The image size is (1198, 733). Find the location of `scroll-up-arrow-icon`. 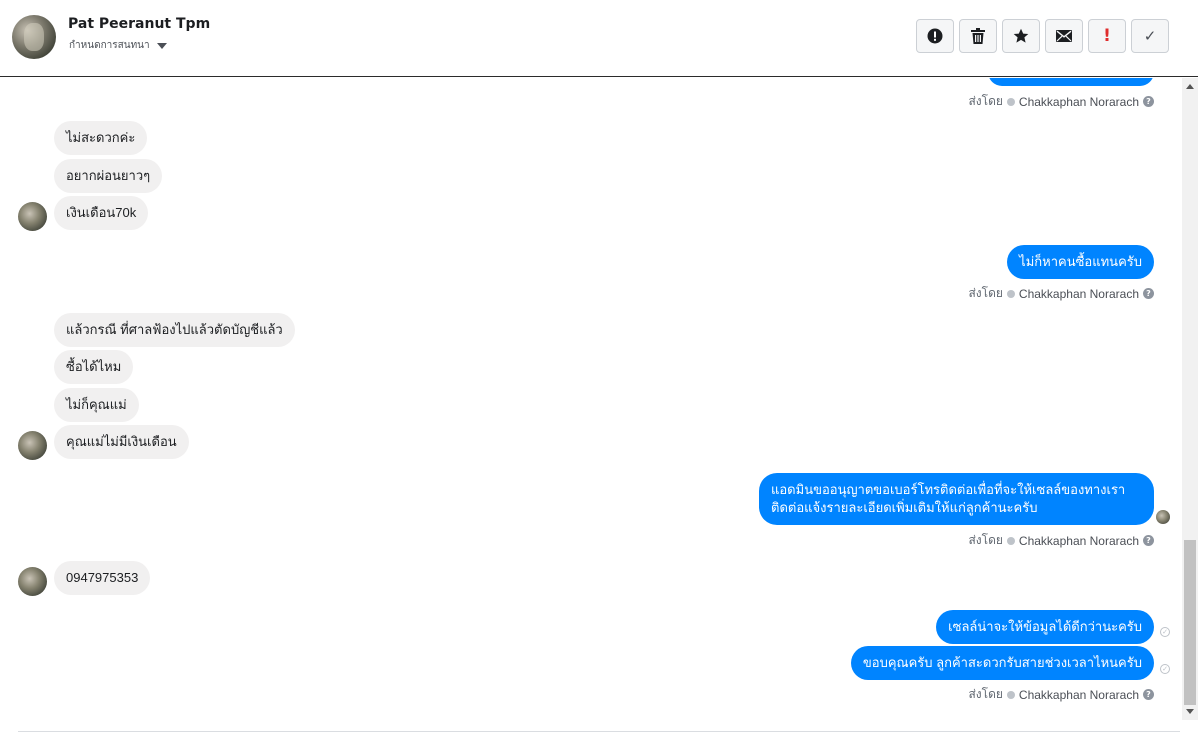

scroll-up-arrow-icon is located at coordinates (1190, 86).